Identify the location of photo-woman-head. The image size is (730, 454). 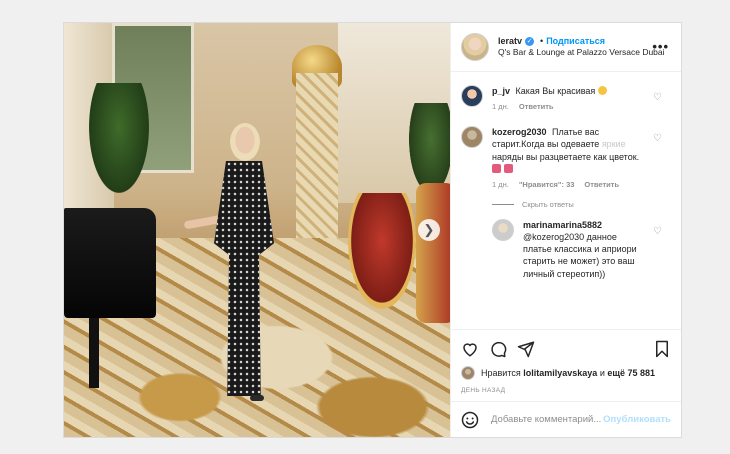
(245, 142).